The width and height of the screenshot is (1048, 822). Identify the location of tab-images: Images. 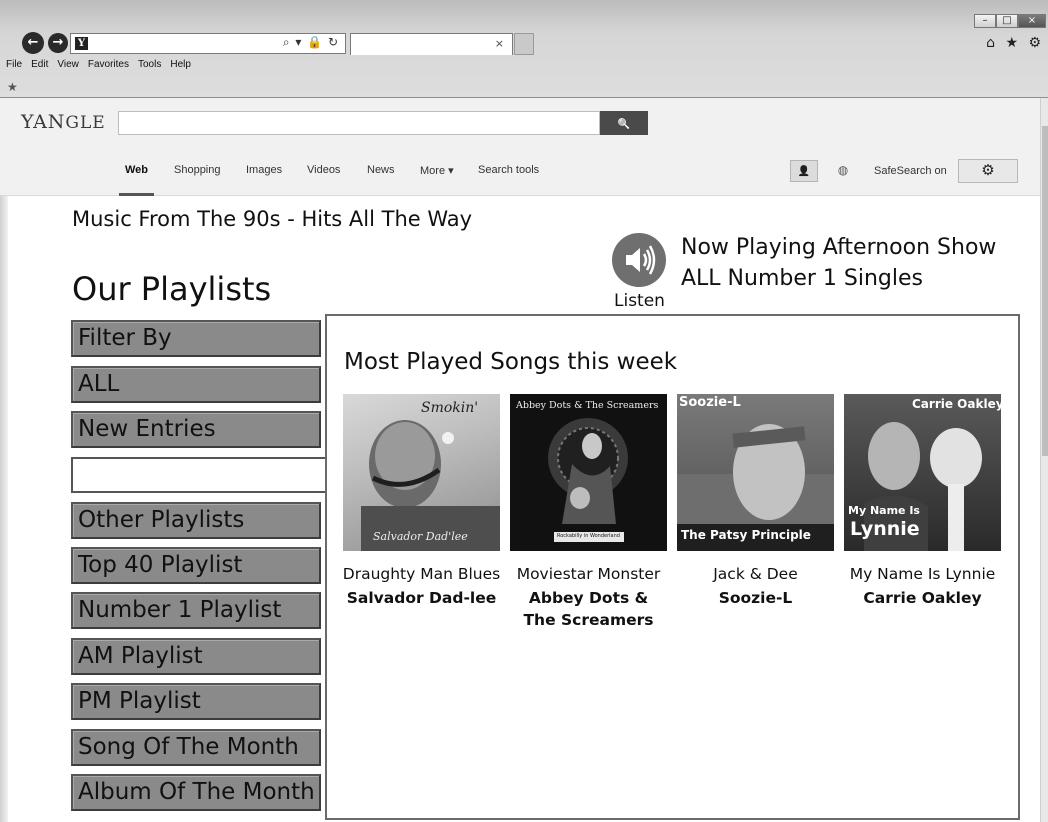
(264, 170).